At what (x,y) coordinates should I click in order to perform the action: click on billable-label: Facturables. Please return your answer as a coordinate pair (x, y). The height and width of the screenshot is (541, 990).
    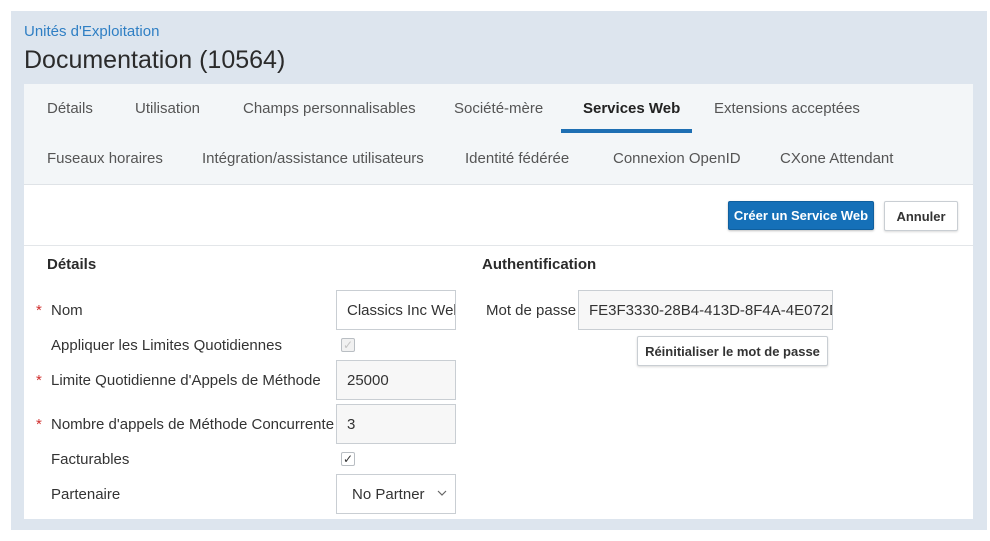
    Looking at the image, I should click on (90, 459).